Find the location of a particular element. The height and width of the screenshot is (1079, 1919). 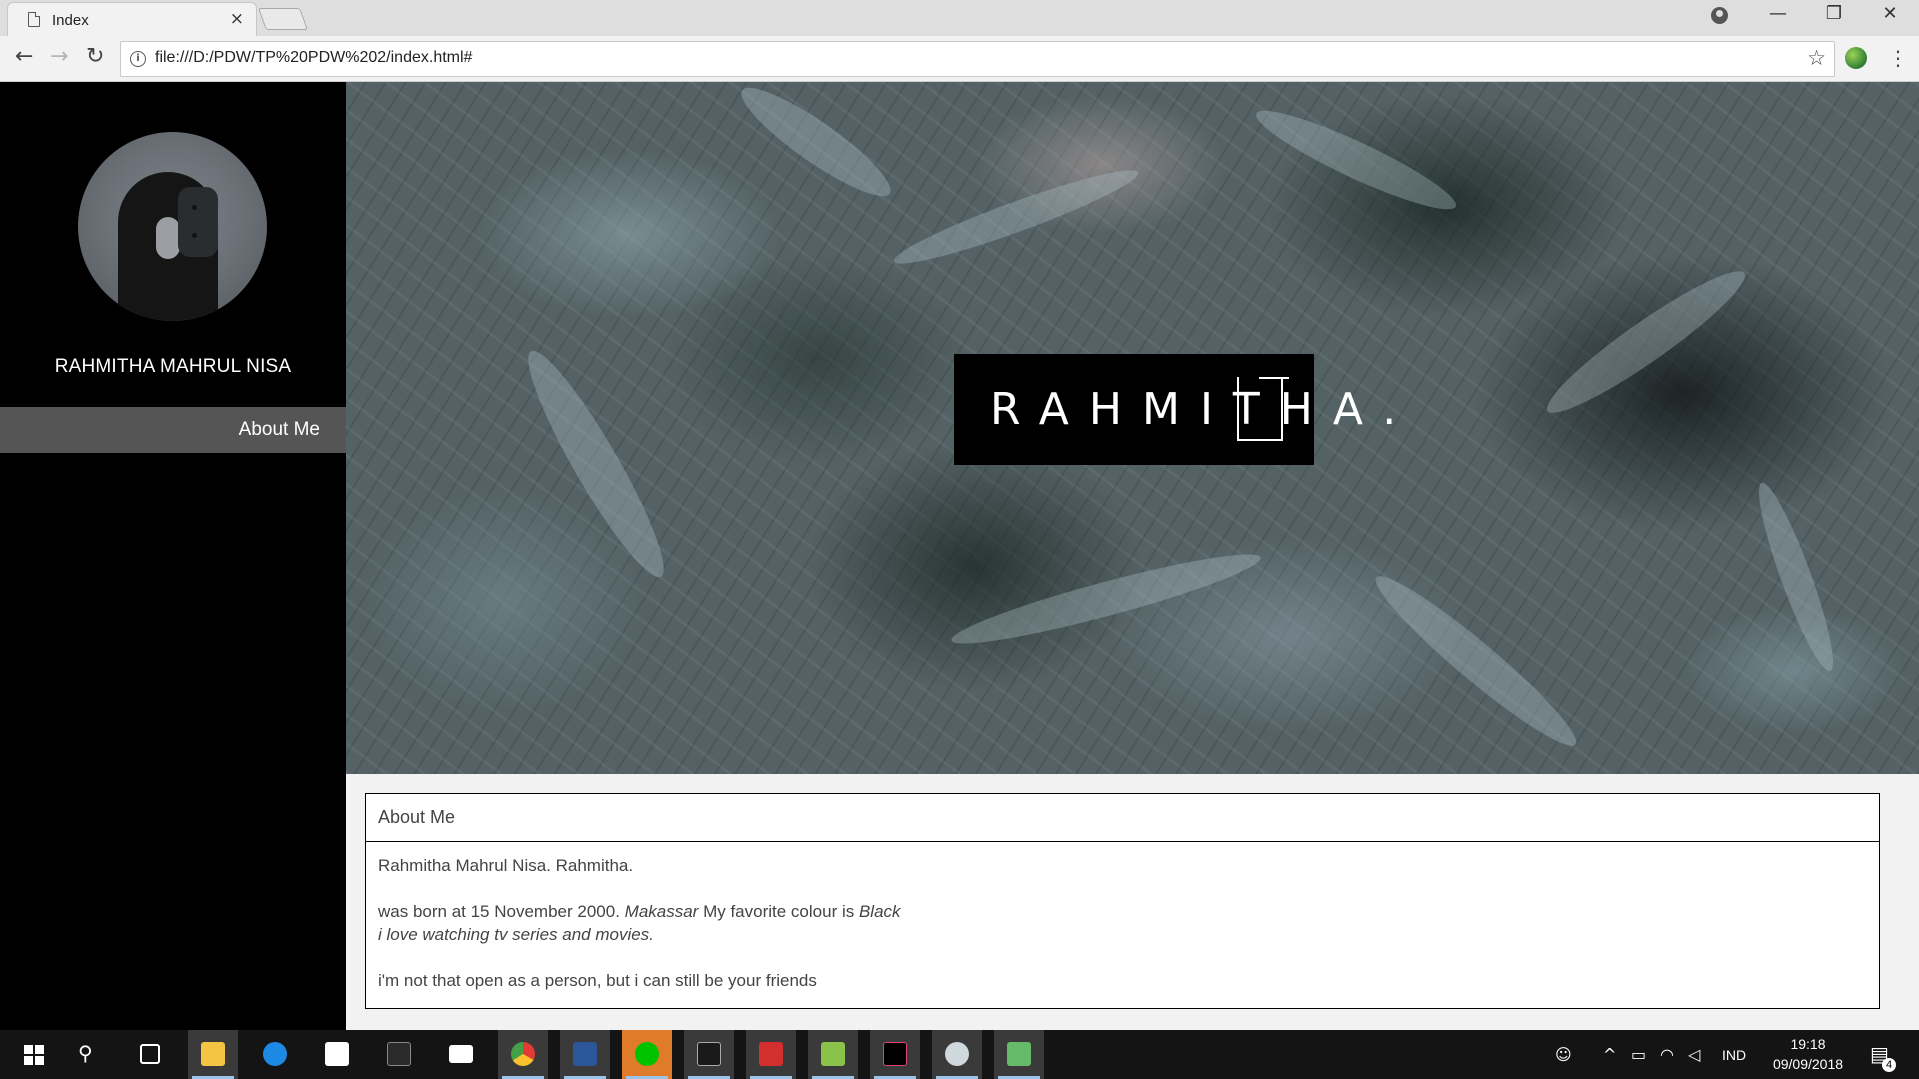

intellij-icon is located at coordinates (895, 1054).